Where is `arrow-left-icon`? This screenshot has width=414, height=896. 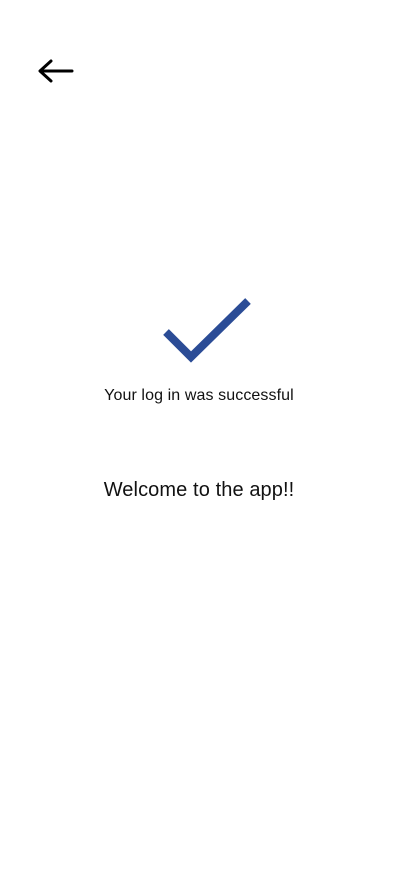 arrow-left-icon is located at coordinates (56, 71).